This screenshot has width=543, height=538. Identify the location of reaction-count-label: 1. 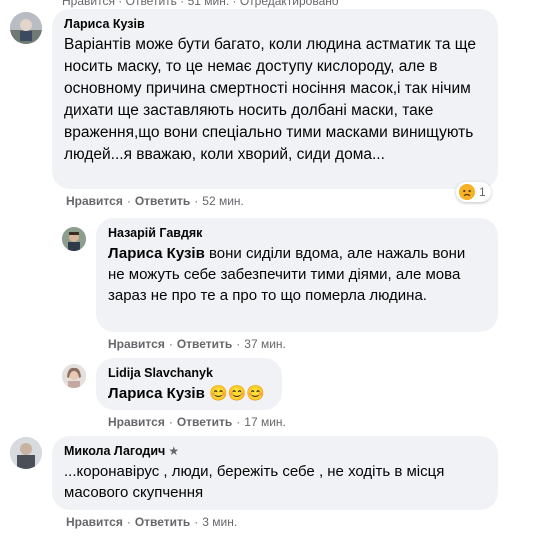
(482, 192).